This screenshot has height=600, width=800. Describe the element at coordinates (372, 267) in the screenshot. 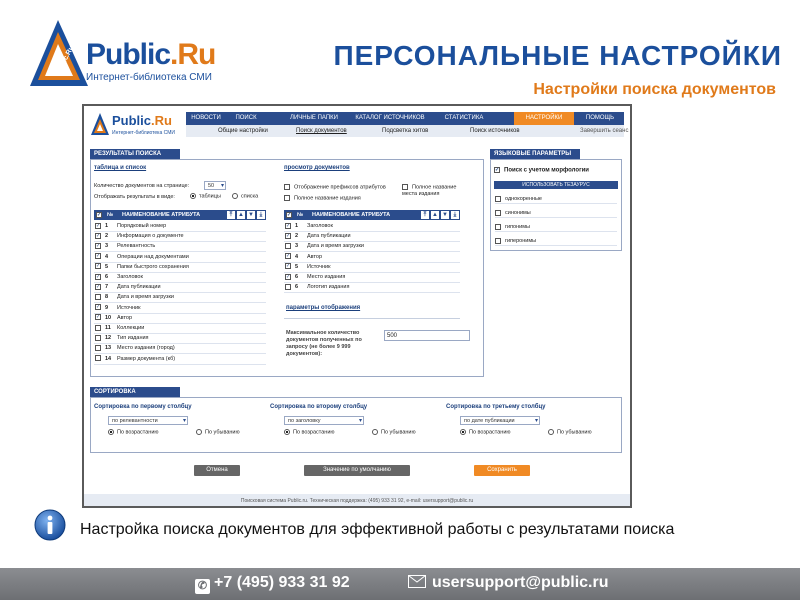

I see `view-attr-row: ✓ 5 Источник` at that location.